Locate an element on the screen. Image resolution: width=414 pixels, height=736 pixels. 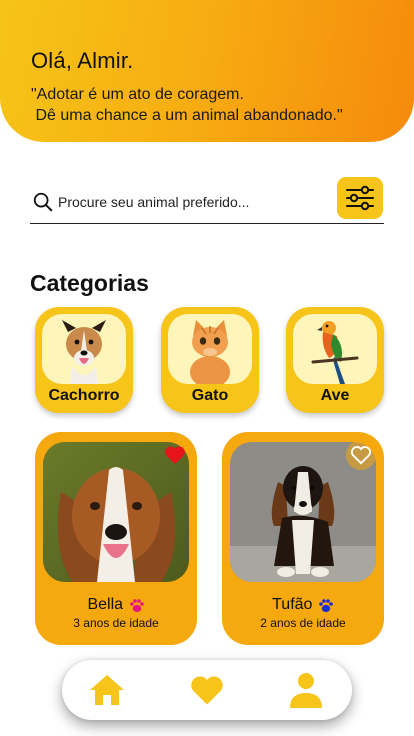
categories-title: Categorias is located at coordinates (89, 283).